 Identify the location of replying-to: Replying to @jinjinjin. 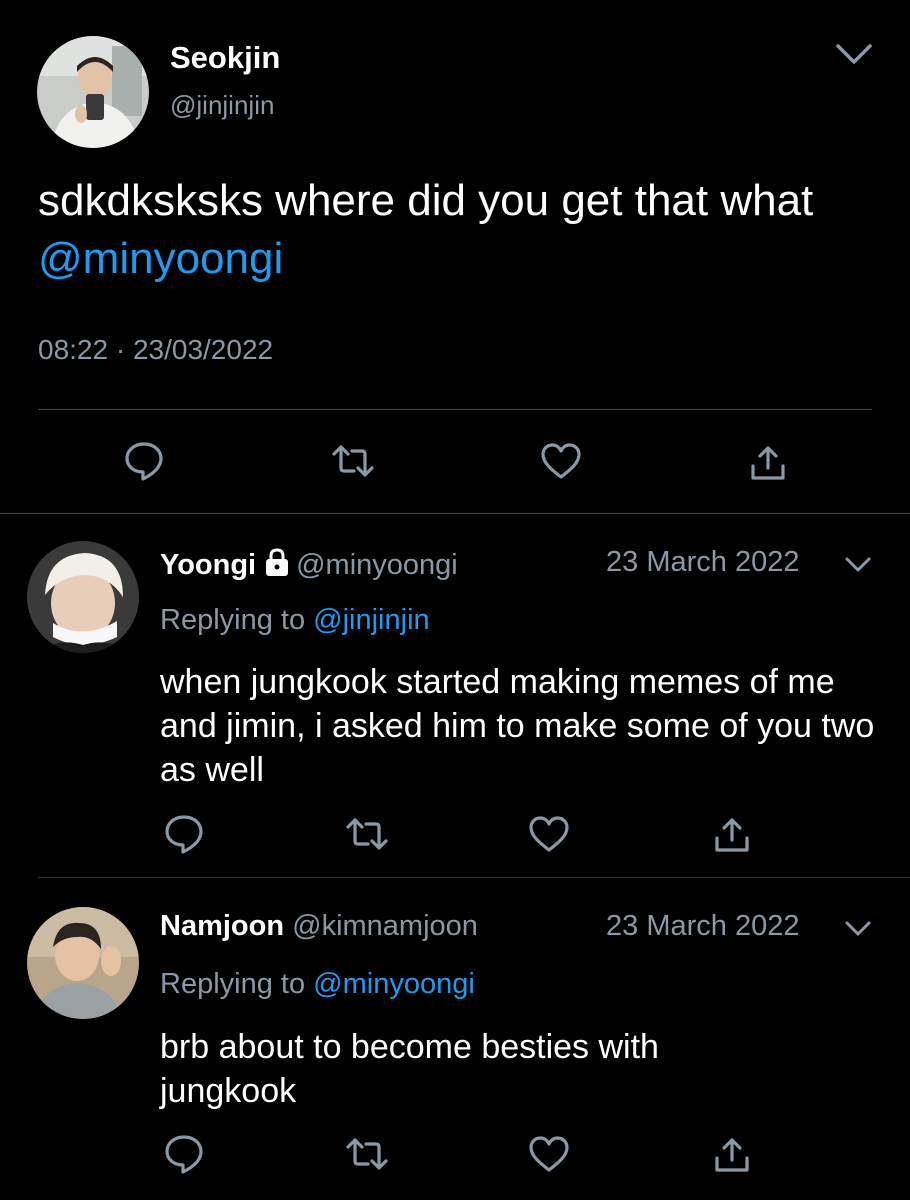
(295, 620).